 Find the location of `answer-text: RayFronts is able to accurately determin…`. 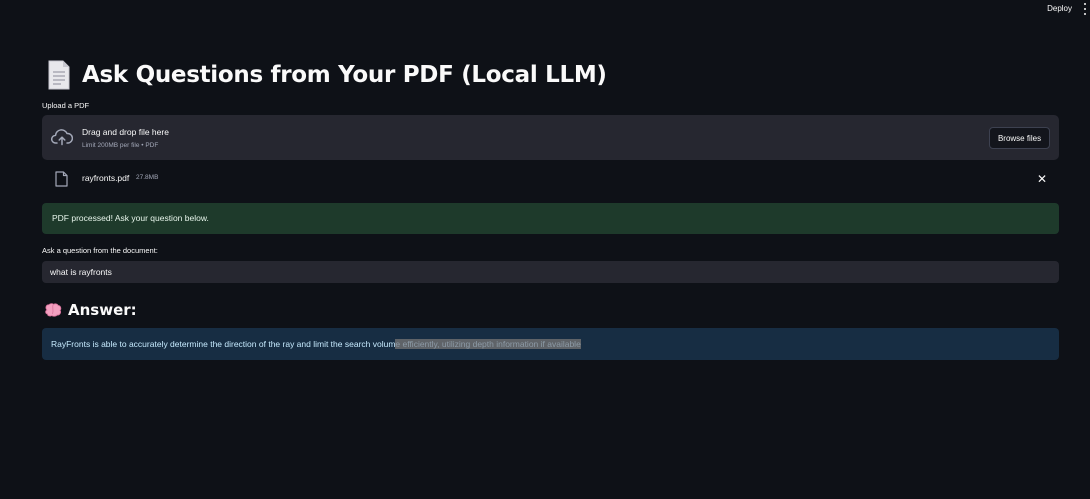

answer-text: RayFronts is able to accurately determin… is located at coordinates (316, 344).